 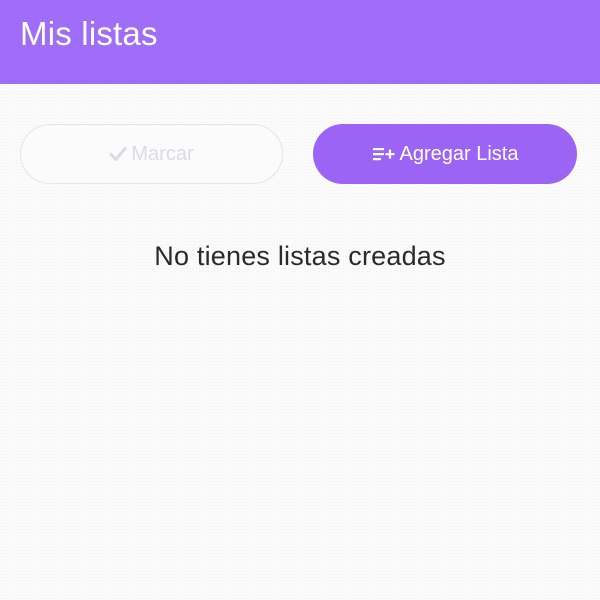 I want to click on empty-state-message: No tienes listas creadas, so click(x=300, y=256).